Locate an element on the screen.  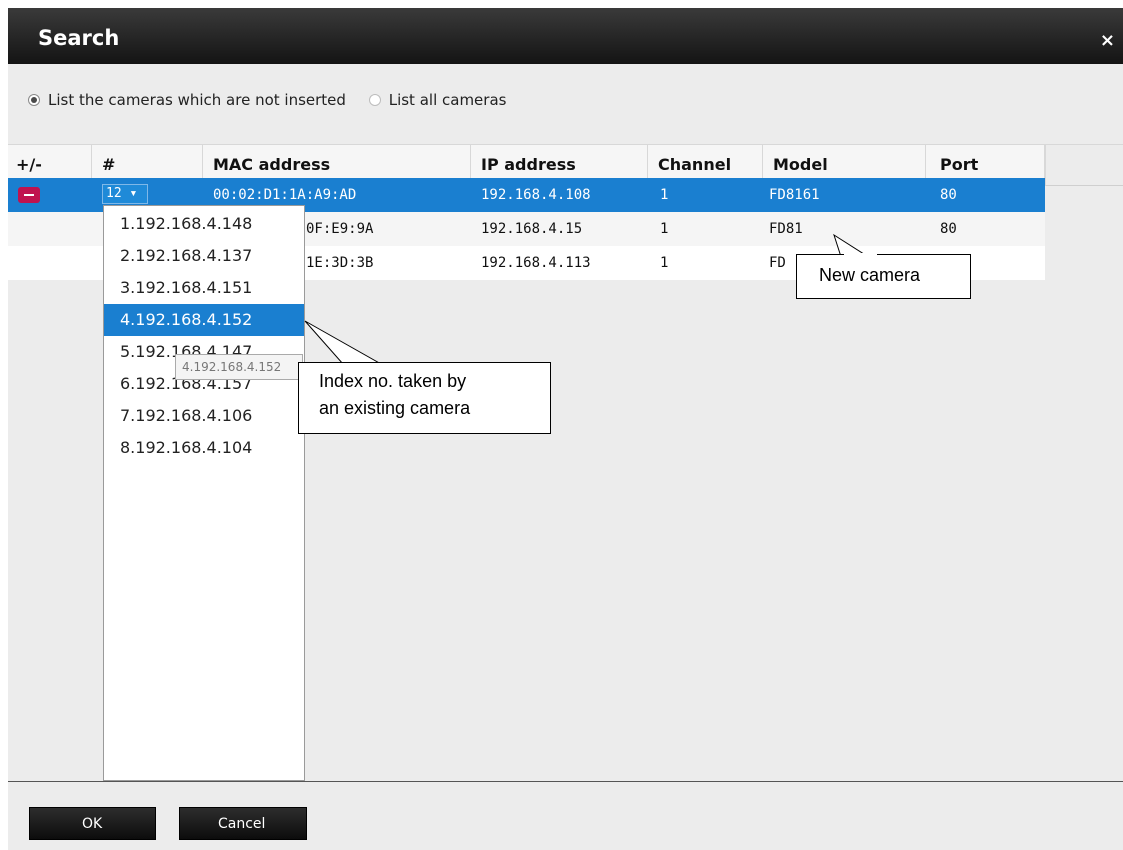
index-taken-callout-line2: an existing camera is located at coordinates (395, 408).